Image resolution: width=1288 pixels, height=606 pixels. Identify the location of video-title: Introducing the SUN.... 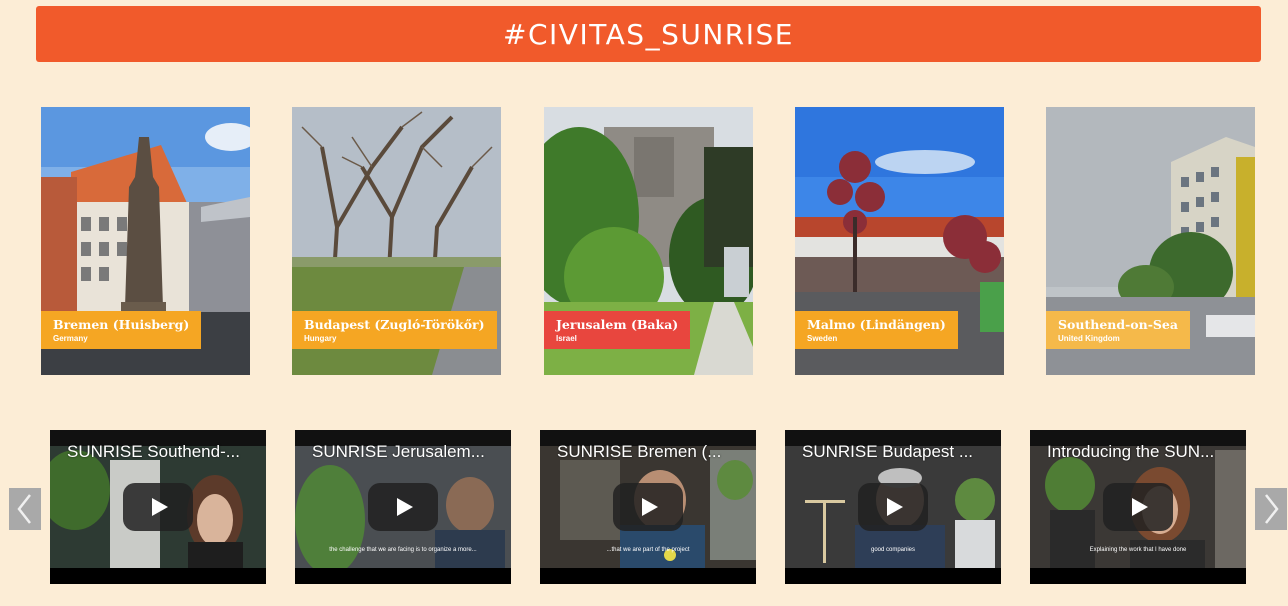
(1131, 451).